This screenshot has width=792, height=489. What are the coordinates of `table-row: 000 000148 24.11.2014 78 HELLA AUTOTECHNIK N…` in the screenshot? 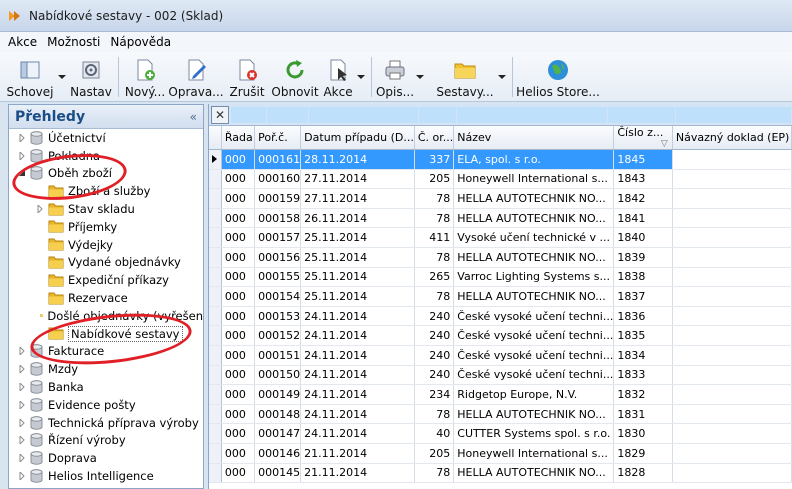 It's located at (500, 414).